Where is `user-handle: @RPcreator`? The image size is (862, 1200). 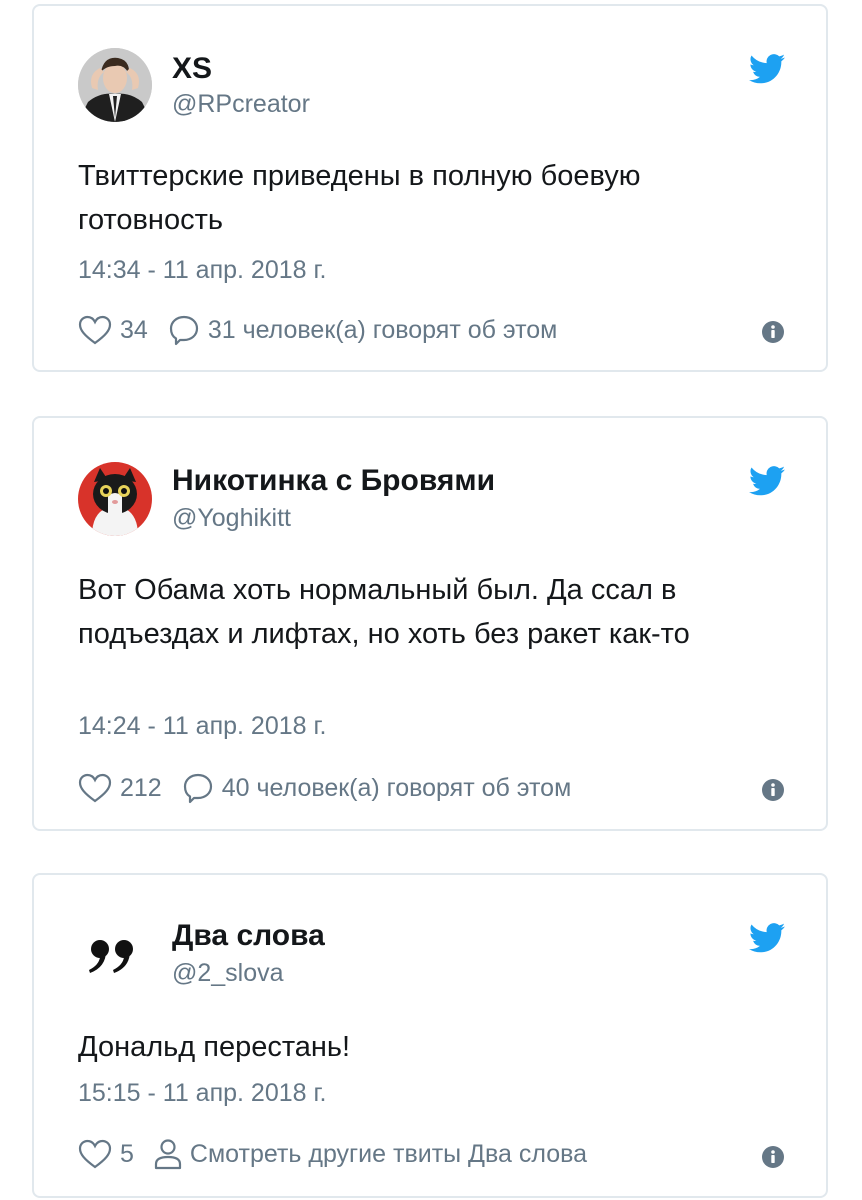
user-handle: @RPcreator is located at coordinates (241, 104).